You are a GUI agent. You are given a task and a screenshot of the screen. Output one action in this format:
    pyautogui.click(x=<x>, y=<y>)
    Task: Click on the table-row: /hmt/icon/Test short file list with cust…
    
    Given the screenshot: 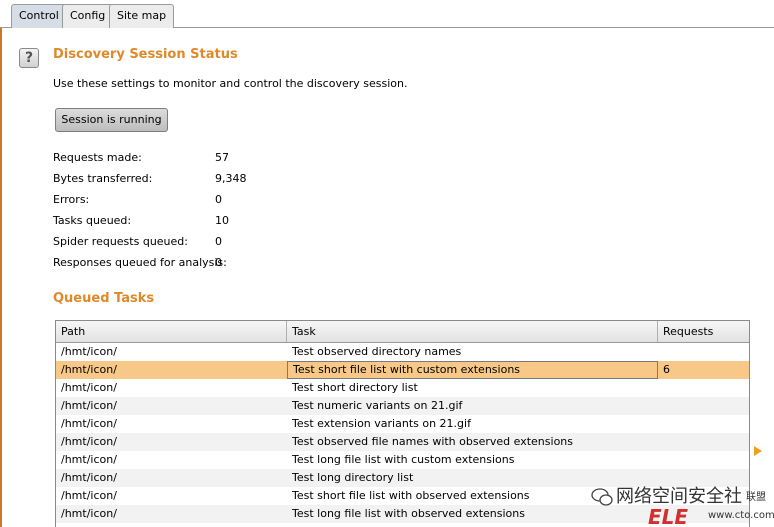 What is the action you would take?
    pyautogui.click(x=402, y=370)
    